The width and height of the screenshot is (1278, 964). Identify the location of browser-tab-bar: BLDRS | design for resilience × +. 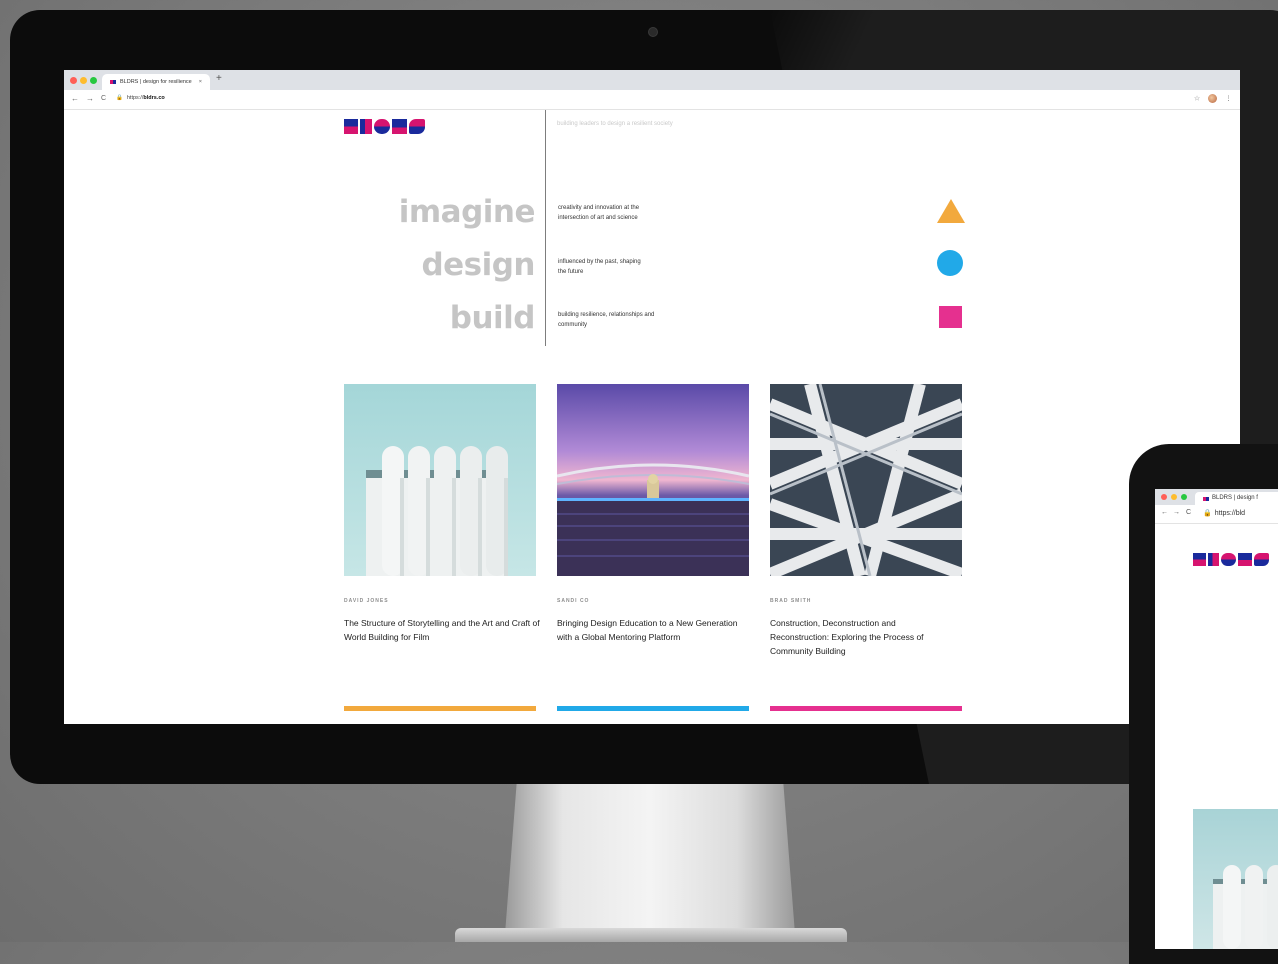
(652, 80).